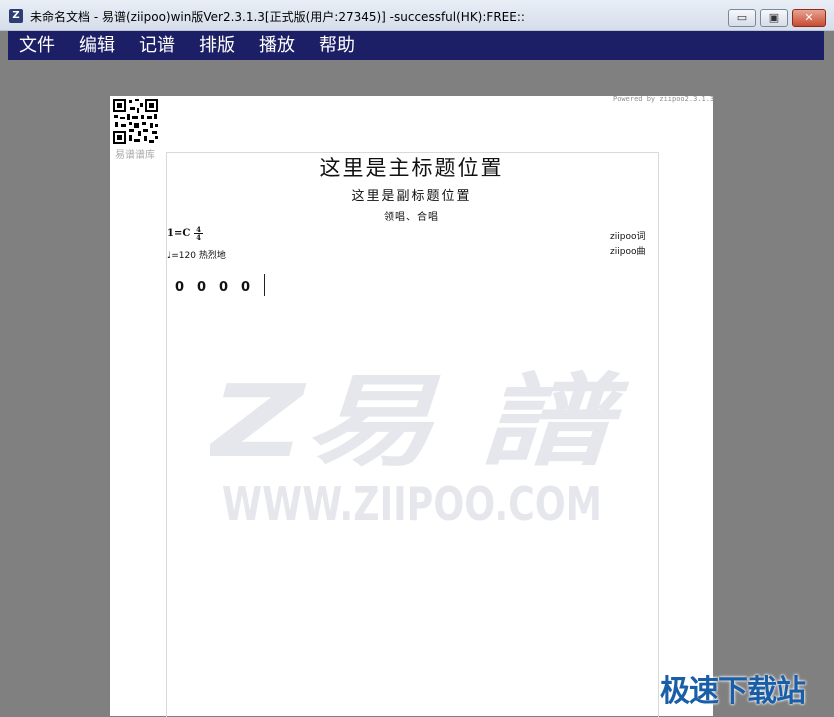 The image size is (834, 717). Describe the element at coordinates (37, 46) in the screenshot. I see `menu-file: 文件` at that location.